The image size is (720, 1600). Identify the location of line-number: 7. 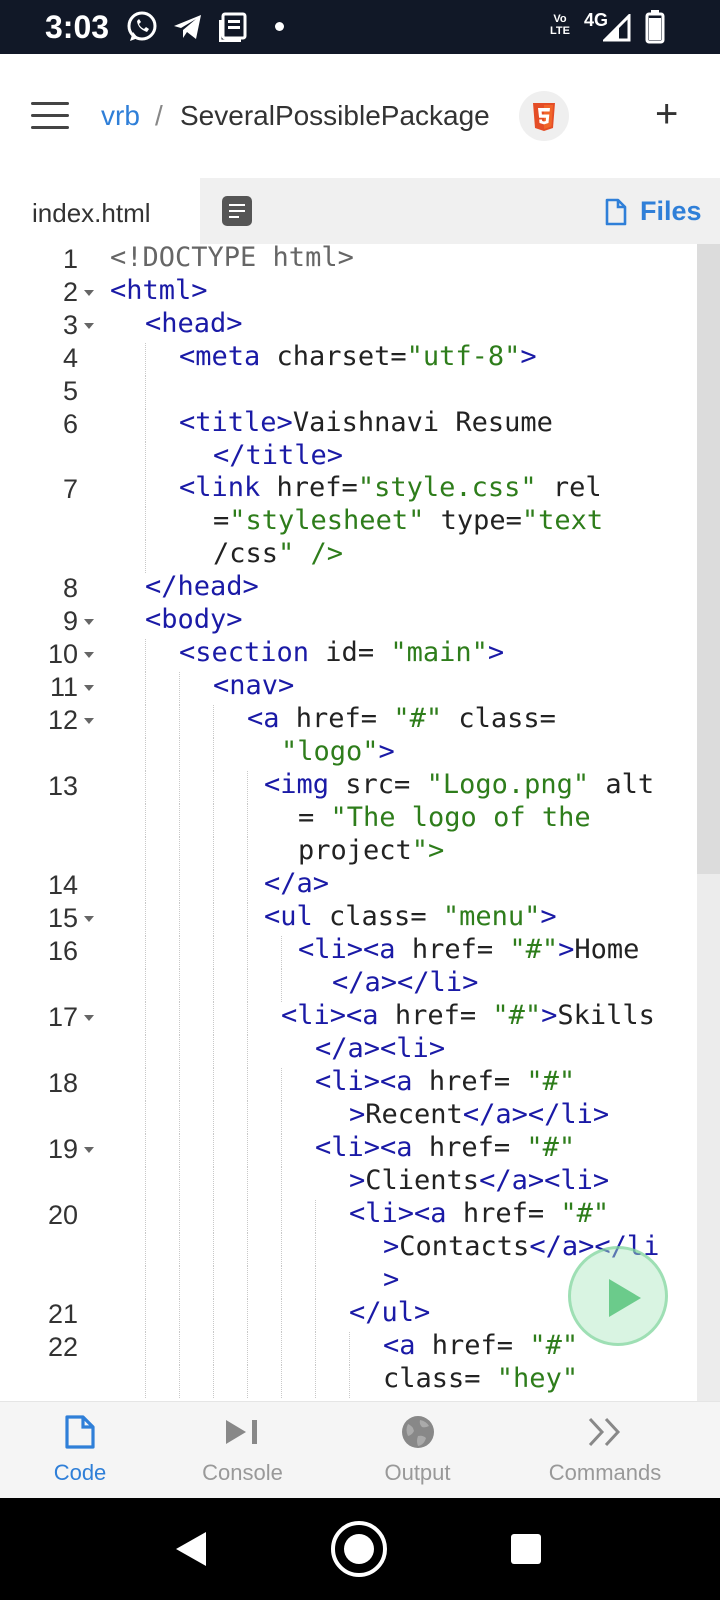
(70, 489).